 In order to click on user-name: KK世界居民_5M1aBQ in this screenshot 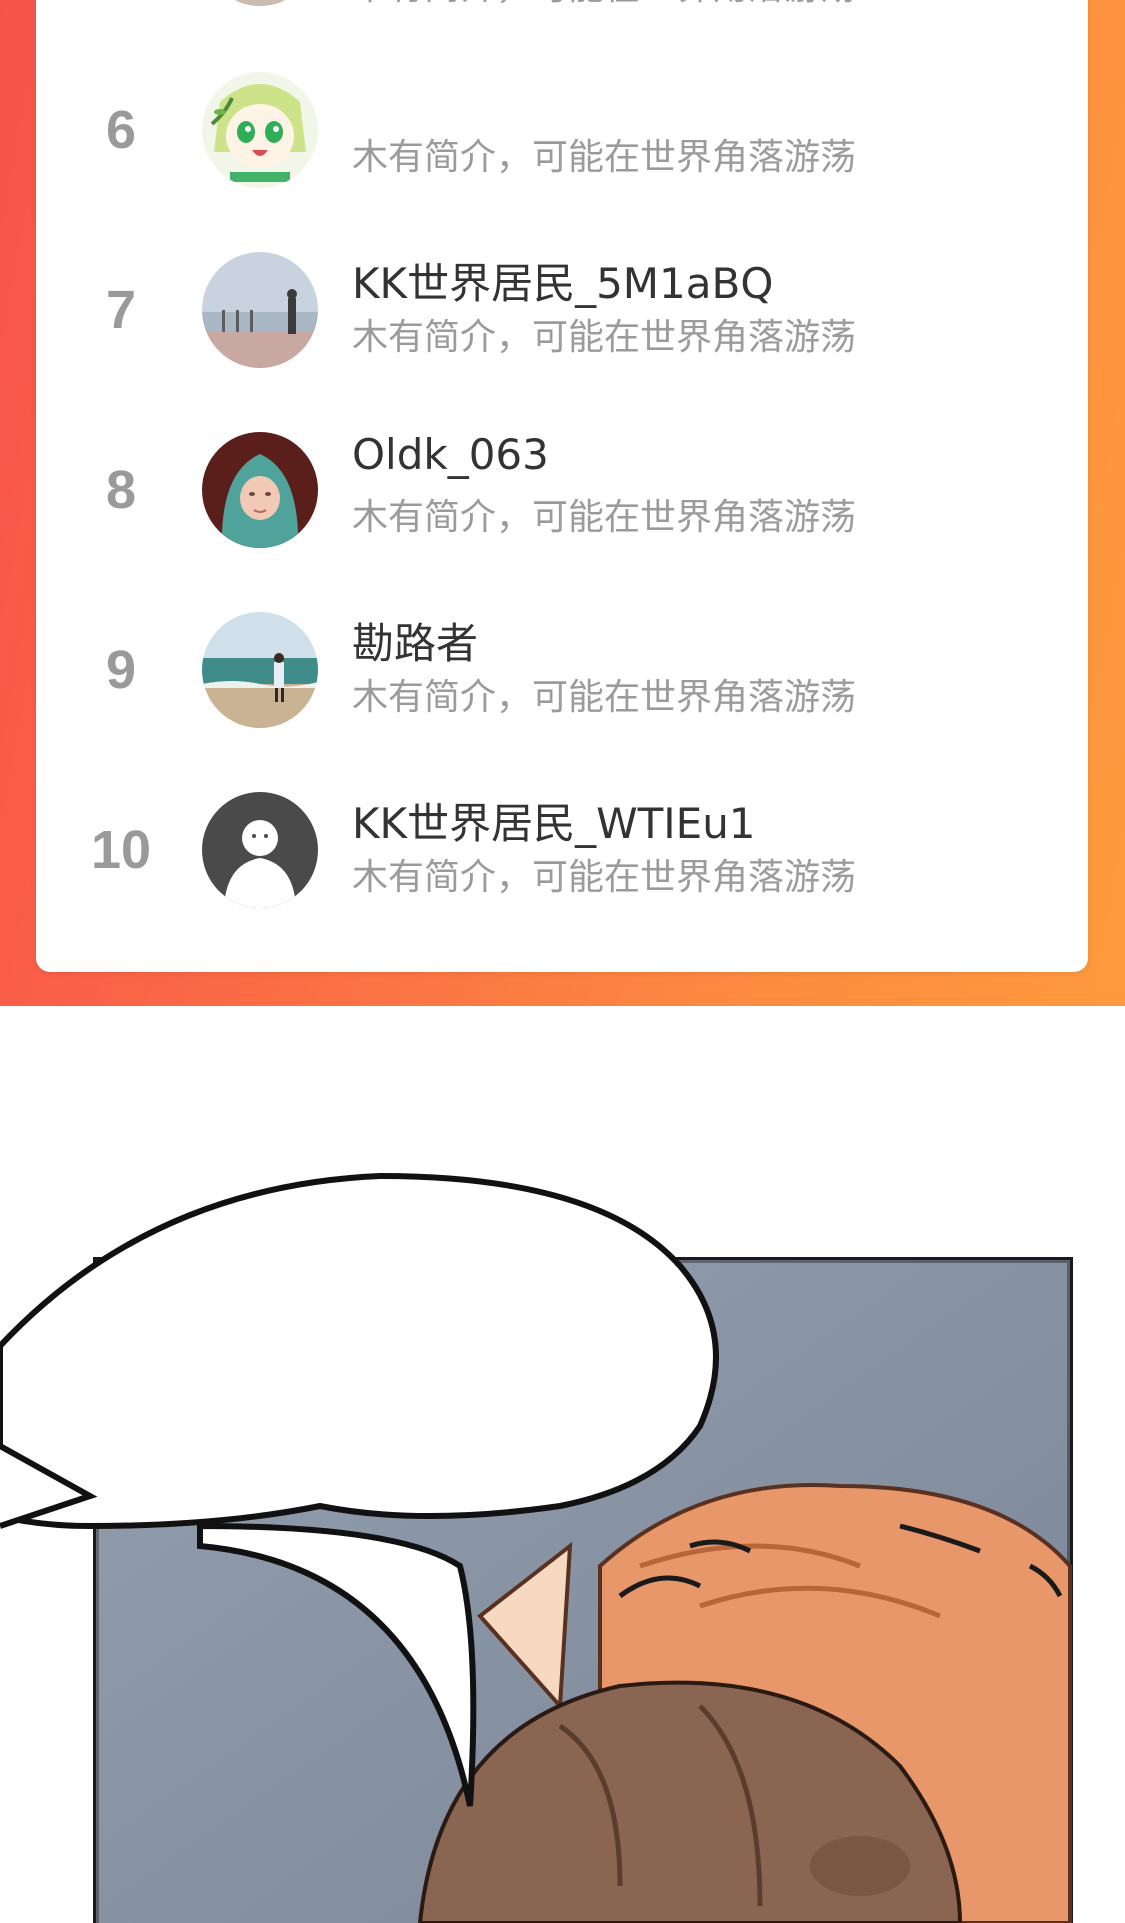, I will do `click(563, 283)`.